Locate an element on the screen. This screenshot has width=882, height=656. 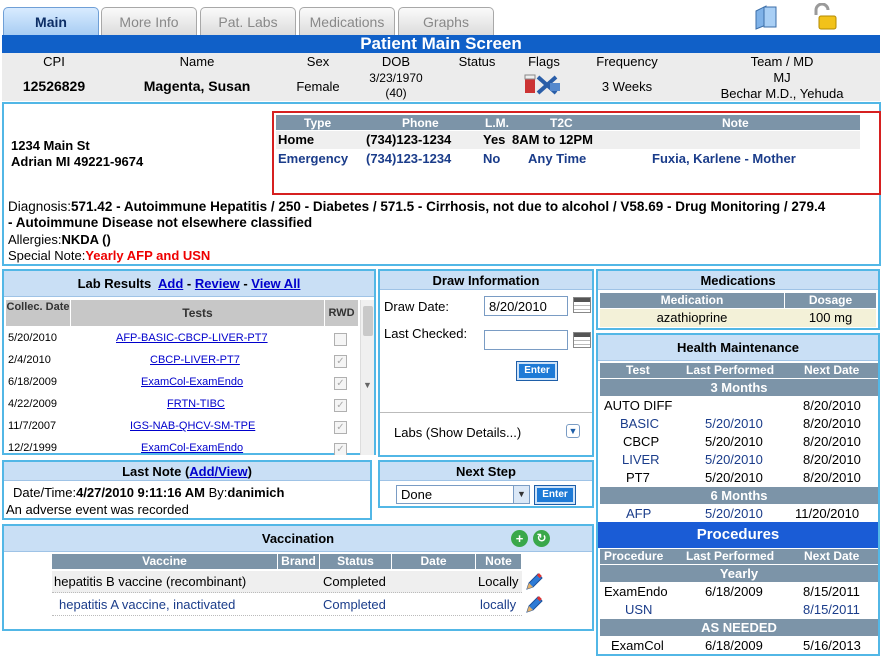
sex-label: Sex is located at coordinates (318, 61).